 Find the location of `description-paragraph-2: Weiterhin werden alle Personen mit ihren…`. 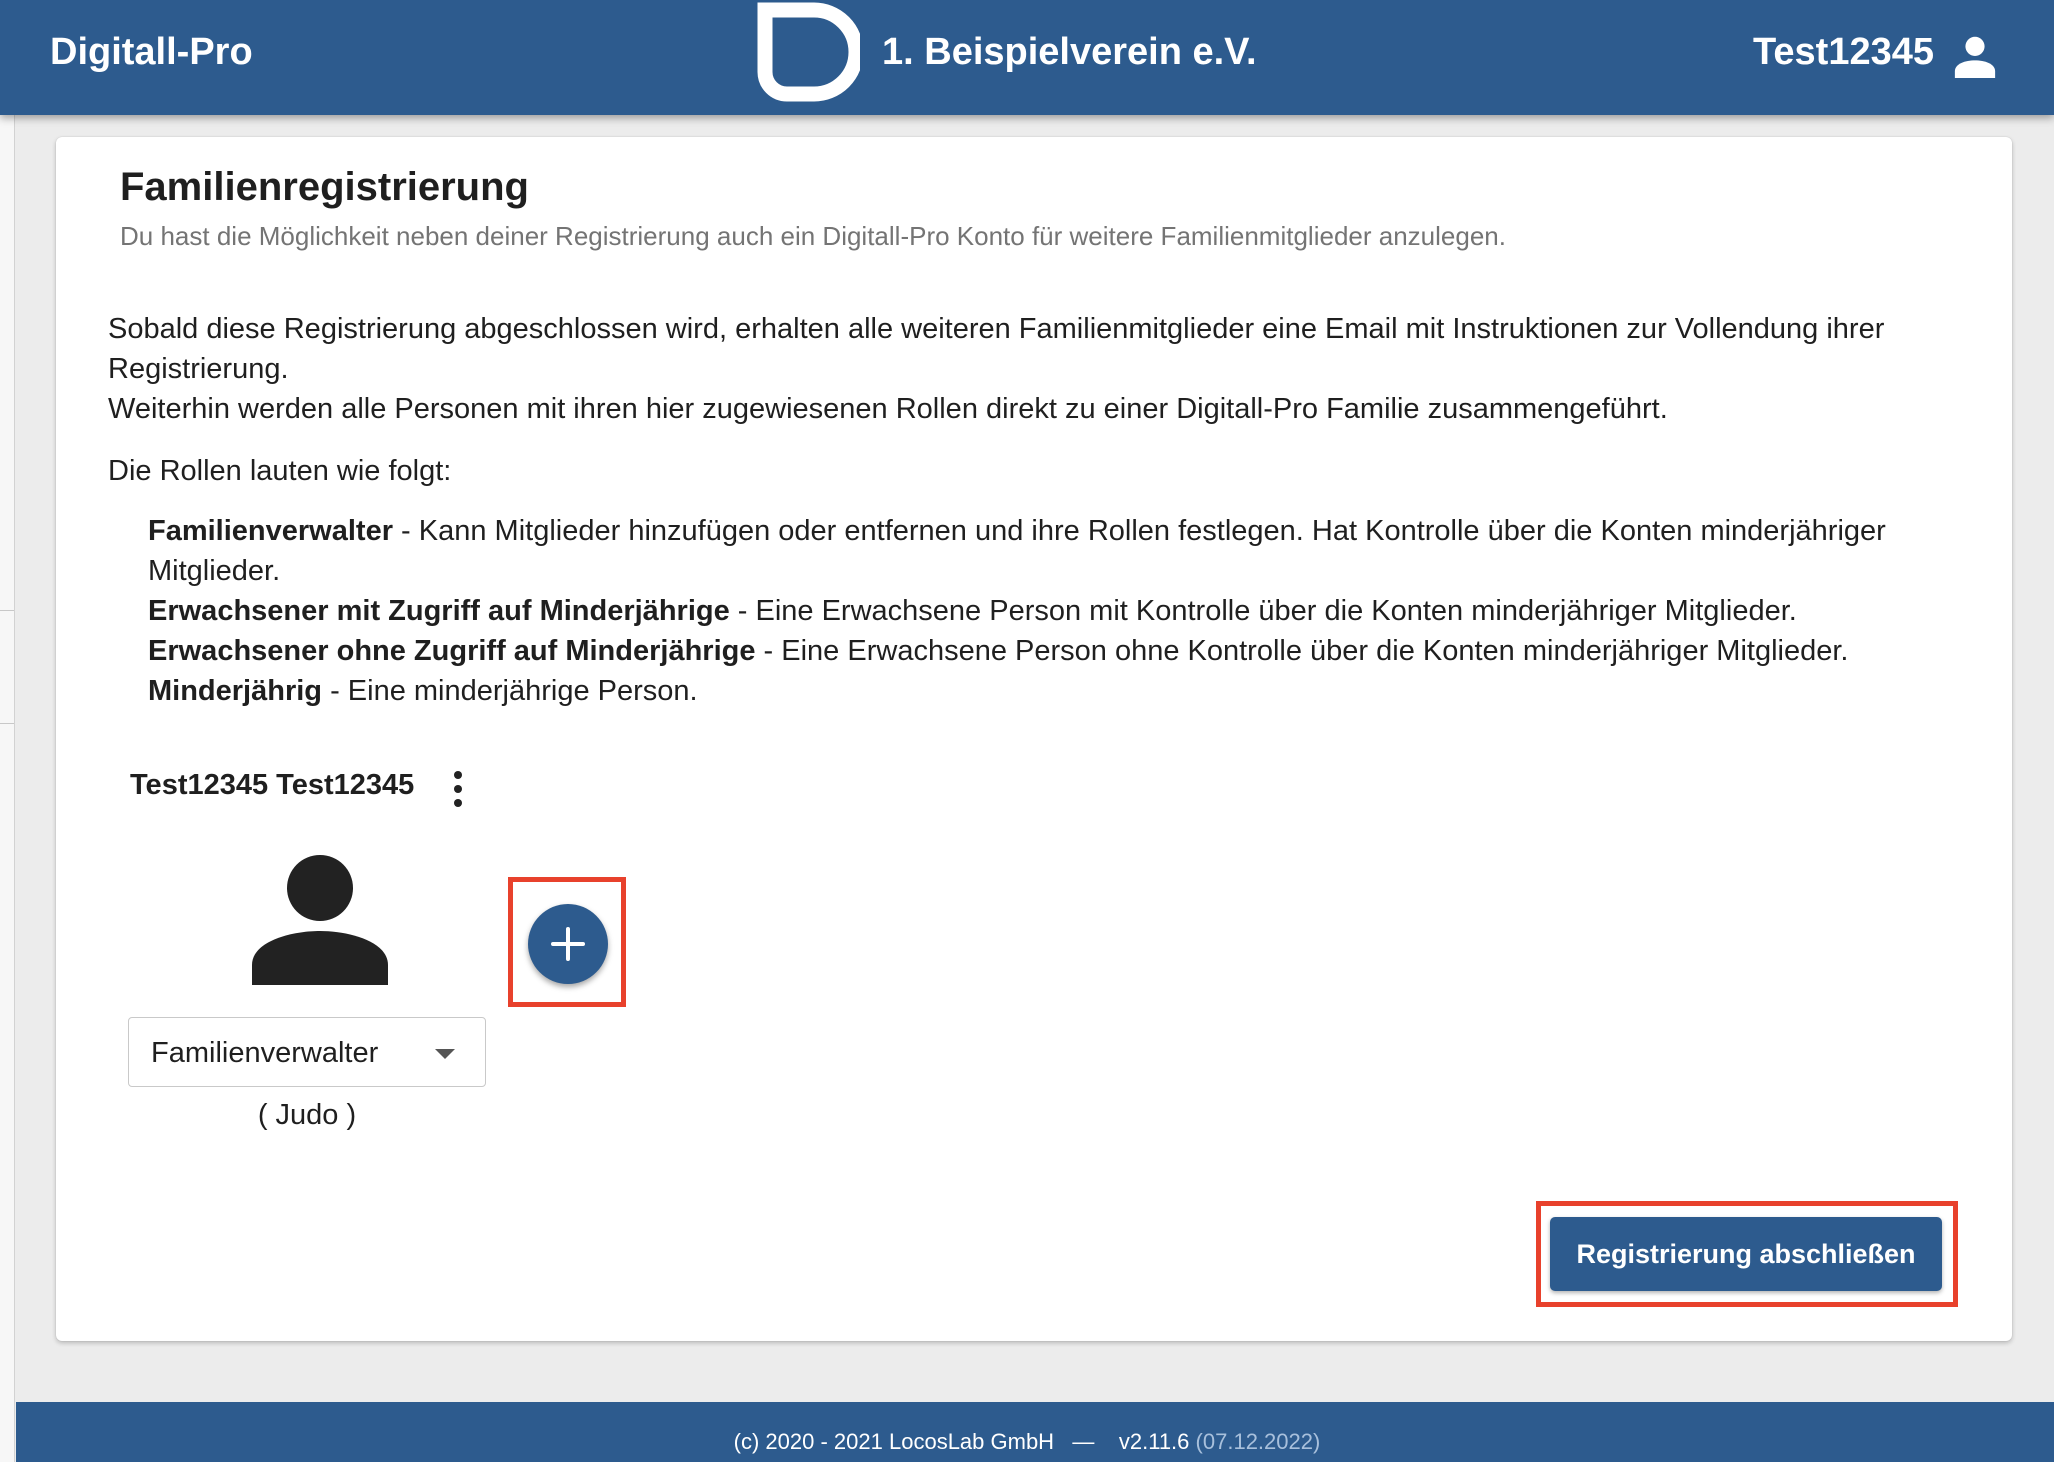

description-paragraph-2: Weiterhin werden alle Personen mit ihren… is located at coordinates (888, 409).